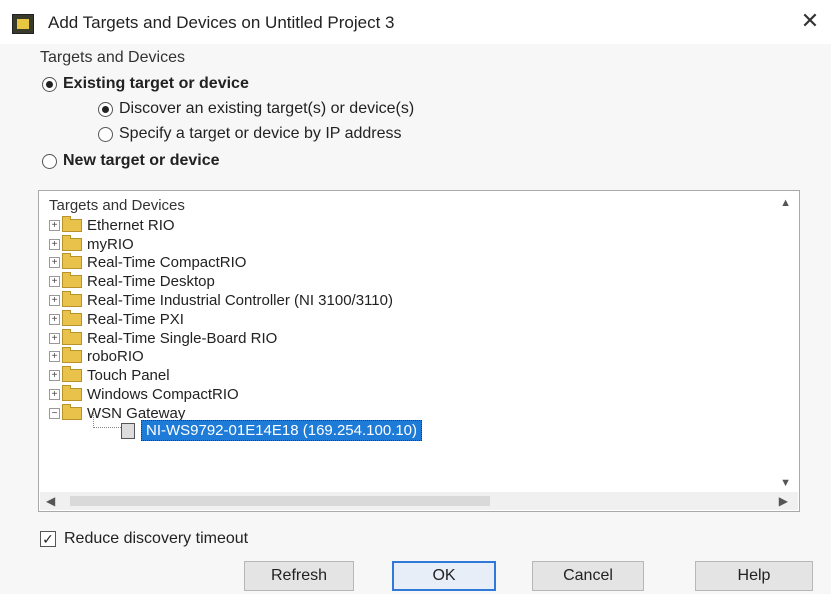 This screenshot has width=831, height=594. Describe the element at coordinates (444, 576) in the screenshot. I see `ok-button: OK` at that location.